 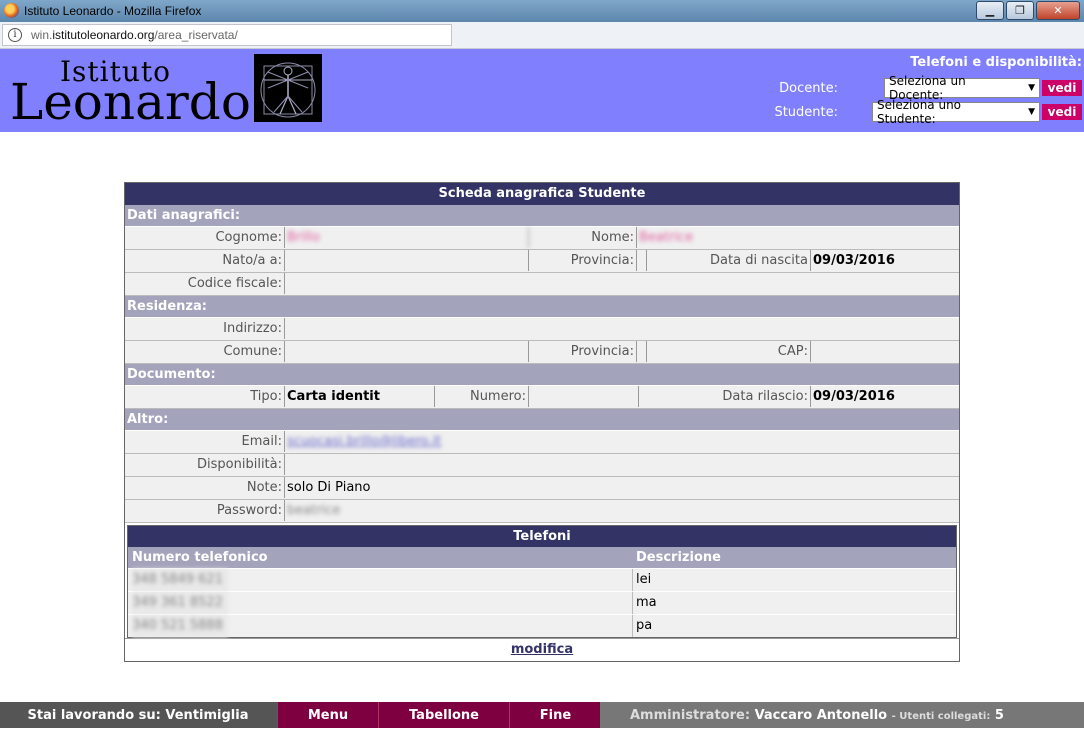 What do you see at coordinates (205, 396) in the screenshot?
I see `label-tipo: Tipo:` at bounding box center [205, 396].